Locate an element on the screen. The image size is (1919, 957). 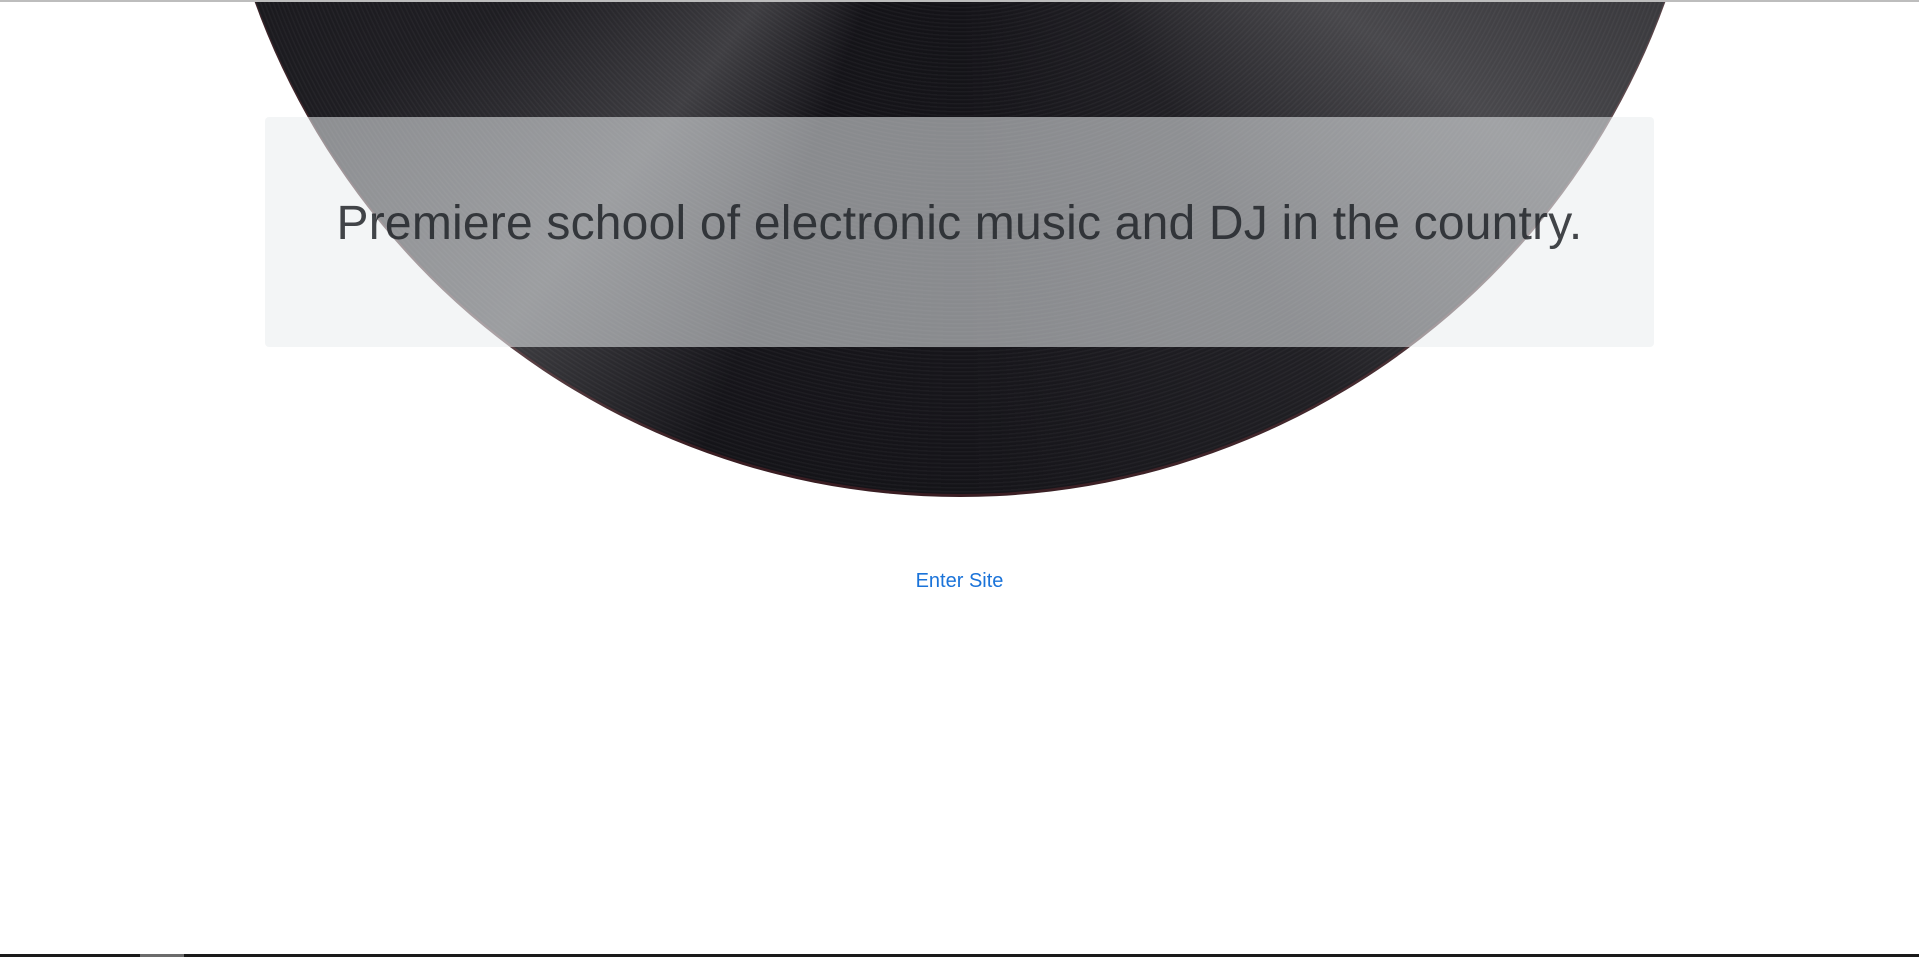
enter-site-link: Enter Site is located at coordinates (960, 581).